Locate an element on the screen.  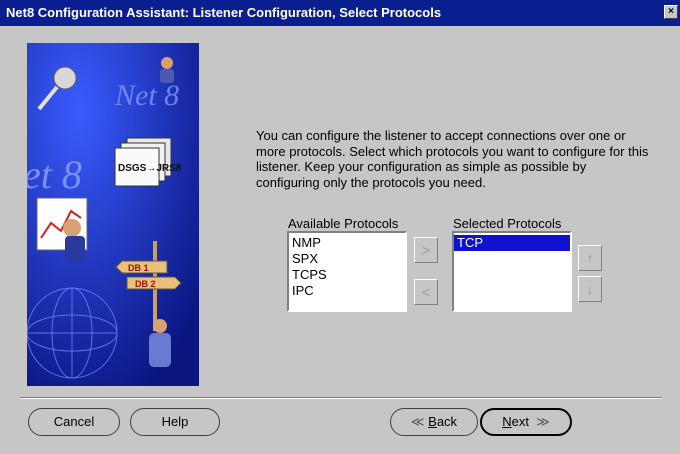
back-button: ≪ Back is located at coordinates (434, 422).